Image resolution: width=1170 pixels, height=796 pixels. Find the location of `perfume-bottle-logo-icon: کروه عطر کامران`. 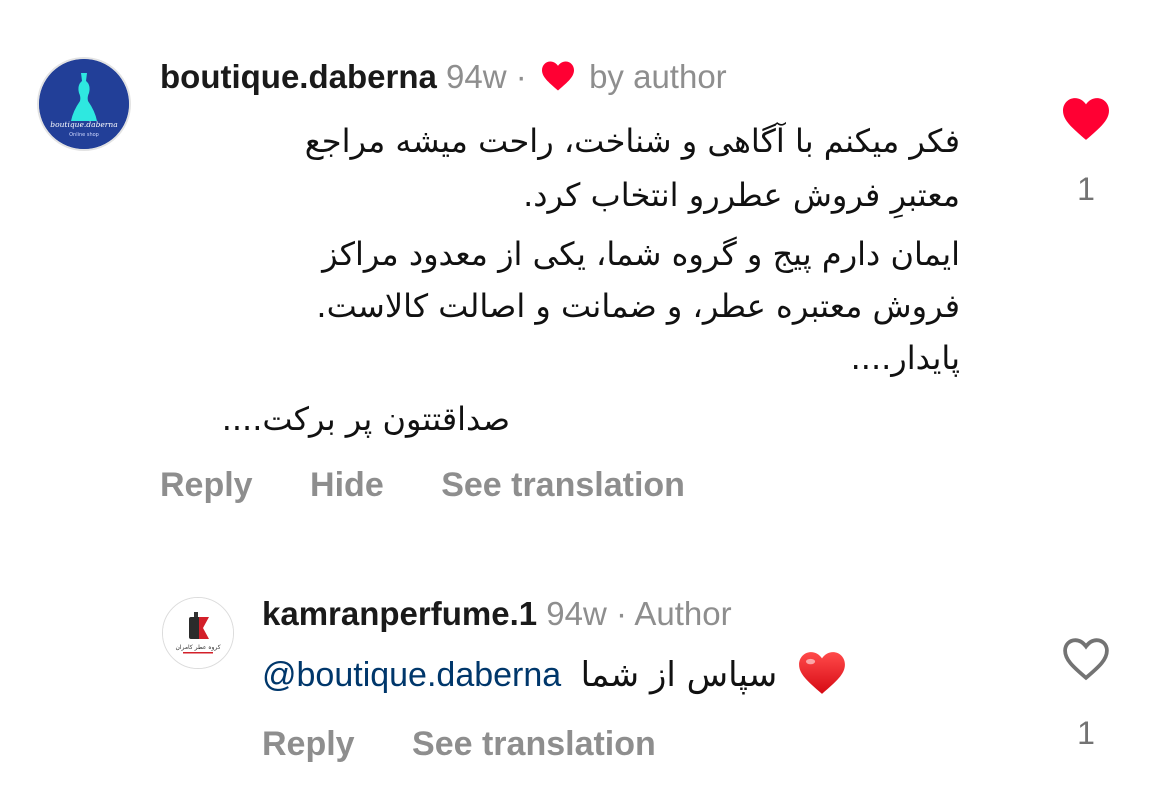

perfume-bottle-logo-icon: کروه عطر کامران is located at coordinates (198, 633).